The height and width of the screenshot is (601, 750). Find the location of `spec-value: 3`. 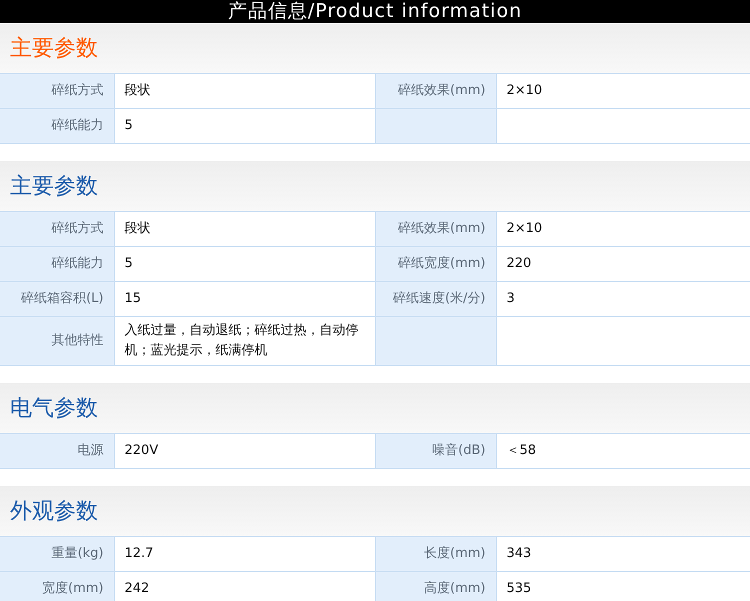

spec-value: 3 is located at coordinates (623, 299).